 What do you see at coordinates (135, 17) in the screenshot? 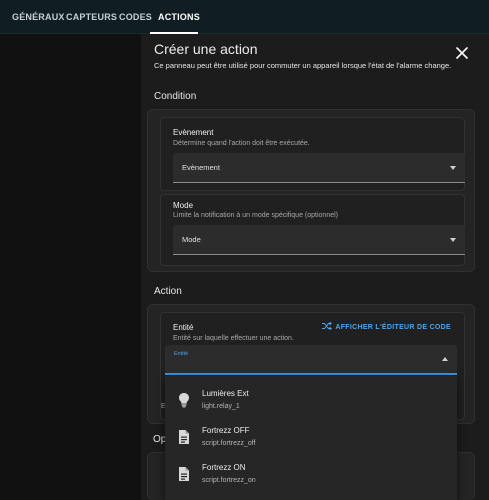
I see `tab-codes: CODES` at bounding box center [135, 17].